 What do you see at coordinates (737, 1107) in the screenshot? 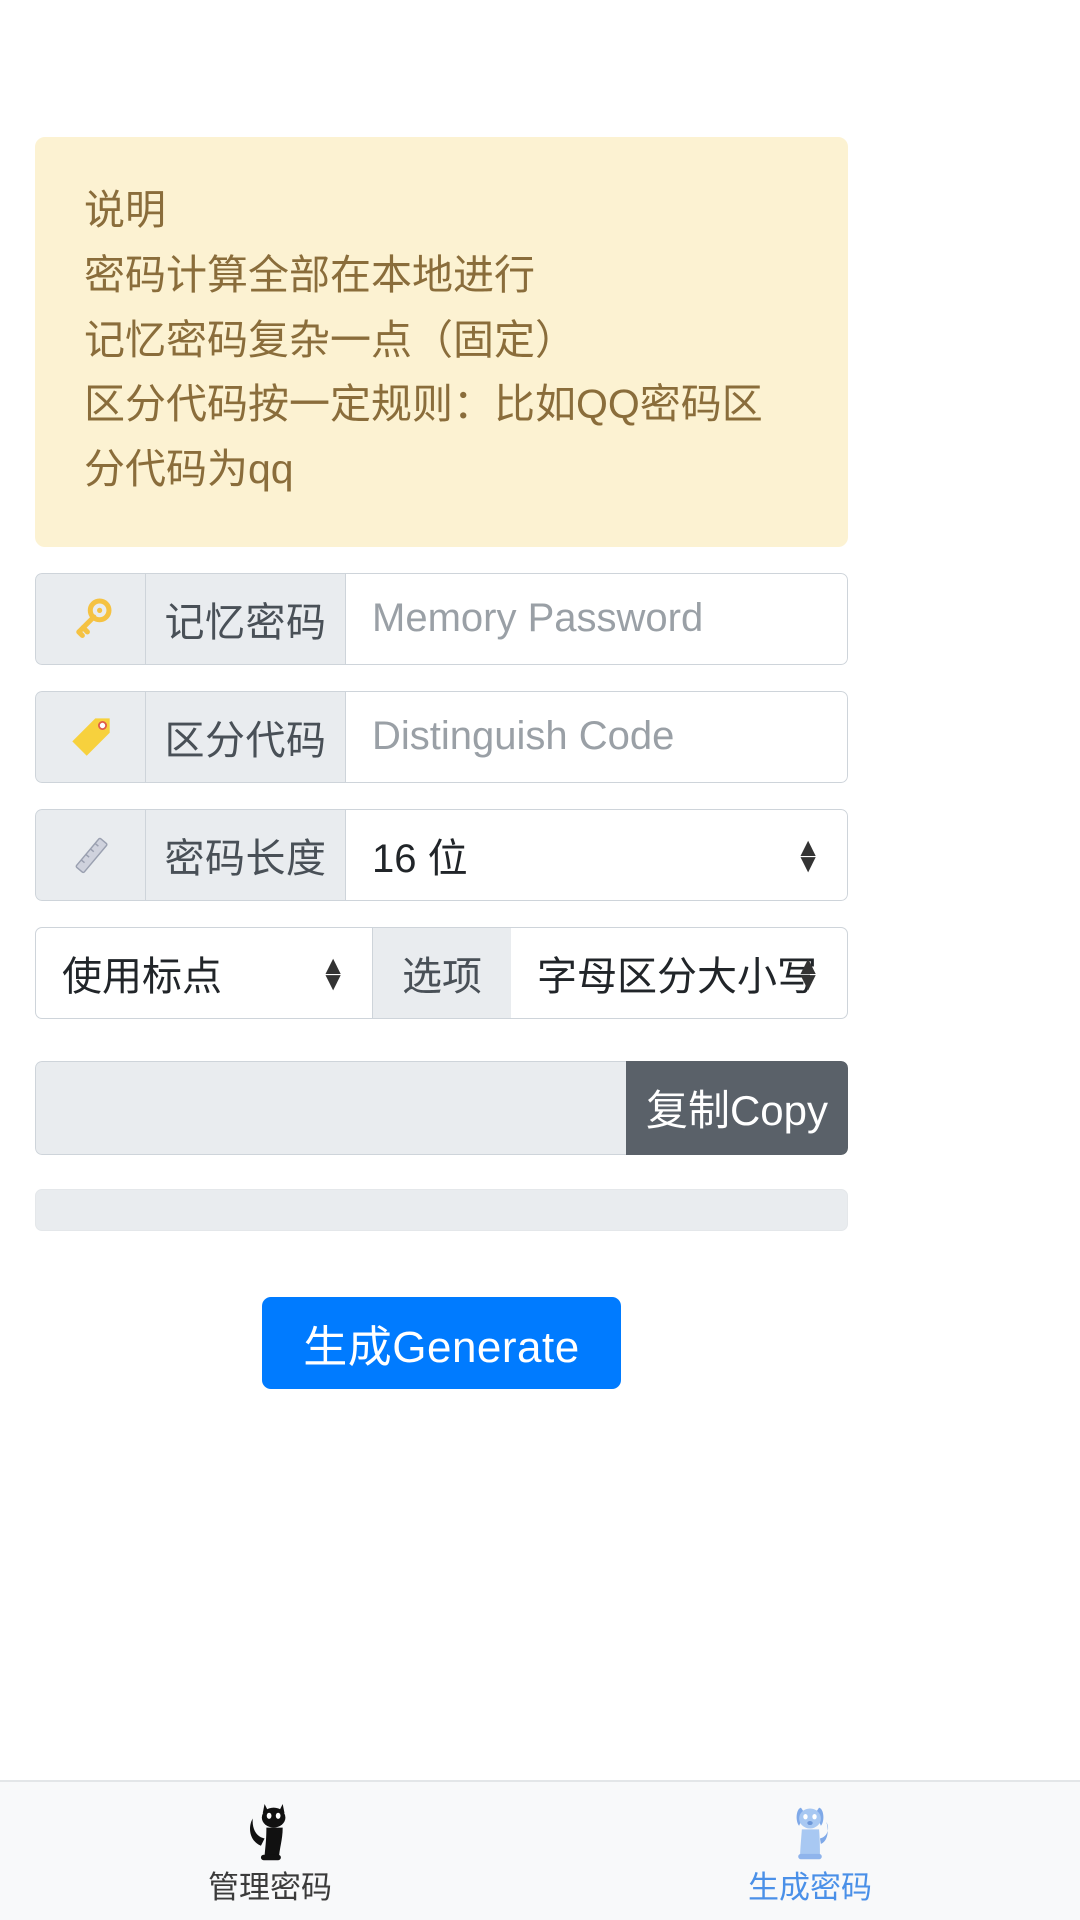
I see `copy-button: 复制Copy` at bounding box center [737, 1107].